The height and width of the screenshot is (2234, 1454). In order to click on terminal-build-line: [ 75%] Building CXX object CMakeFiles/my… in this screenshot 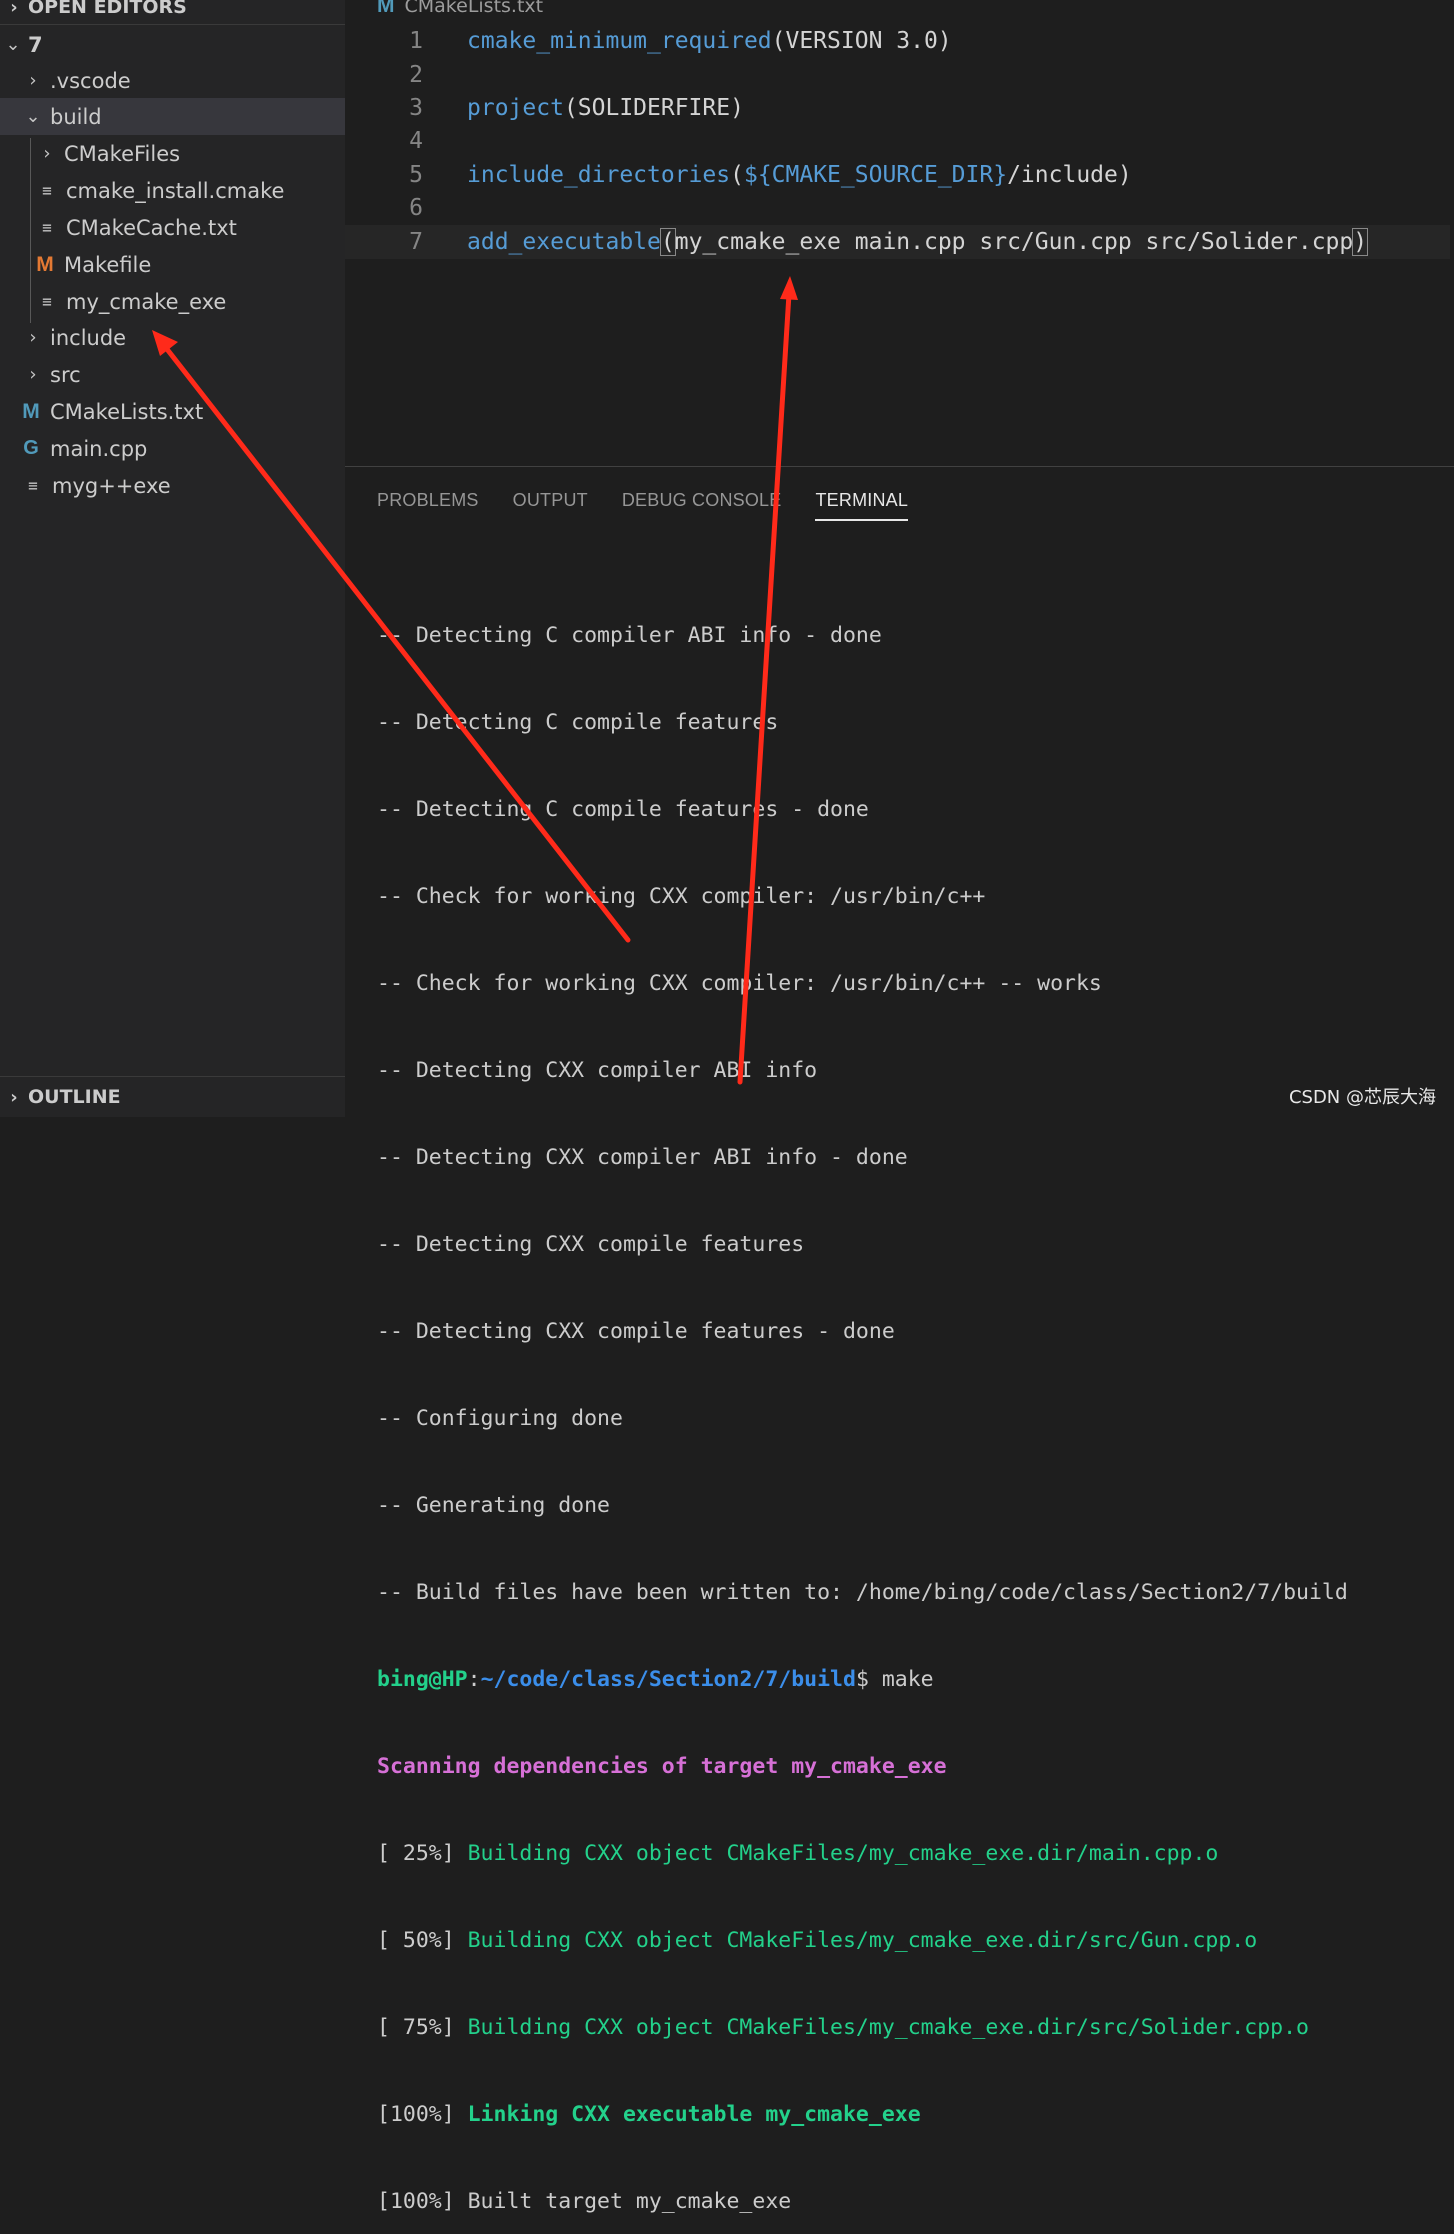, I will do `click(862, 2027)`.